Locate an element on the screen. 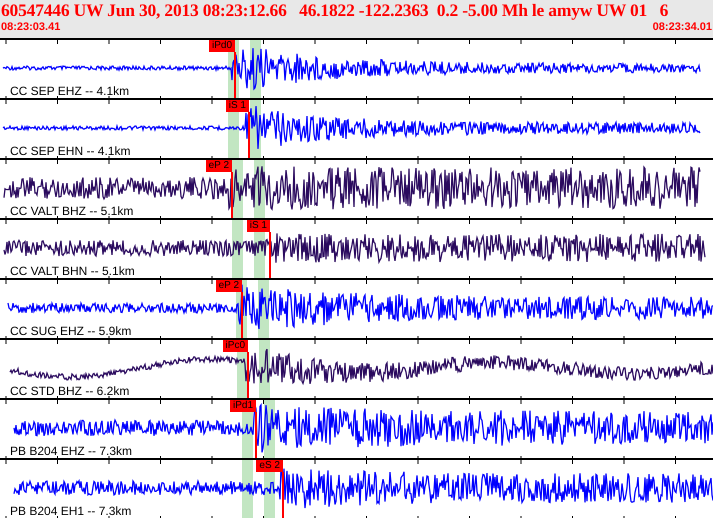  pick-label: iPc0 is located at coordinates (235, 346).